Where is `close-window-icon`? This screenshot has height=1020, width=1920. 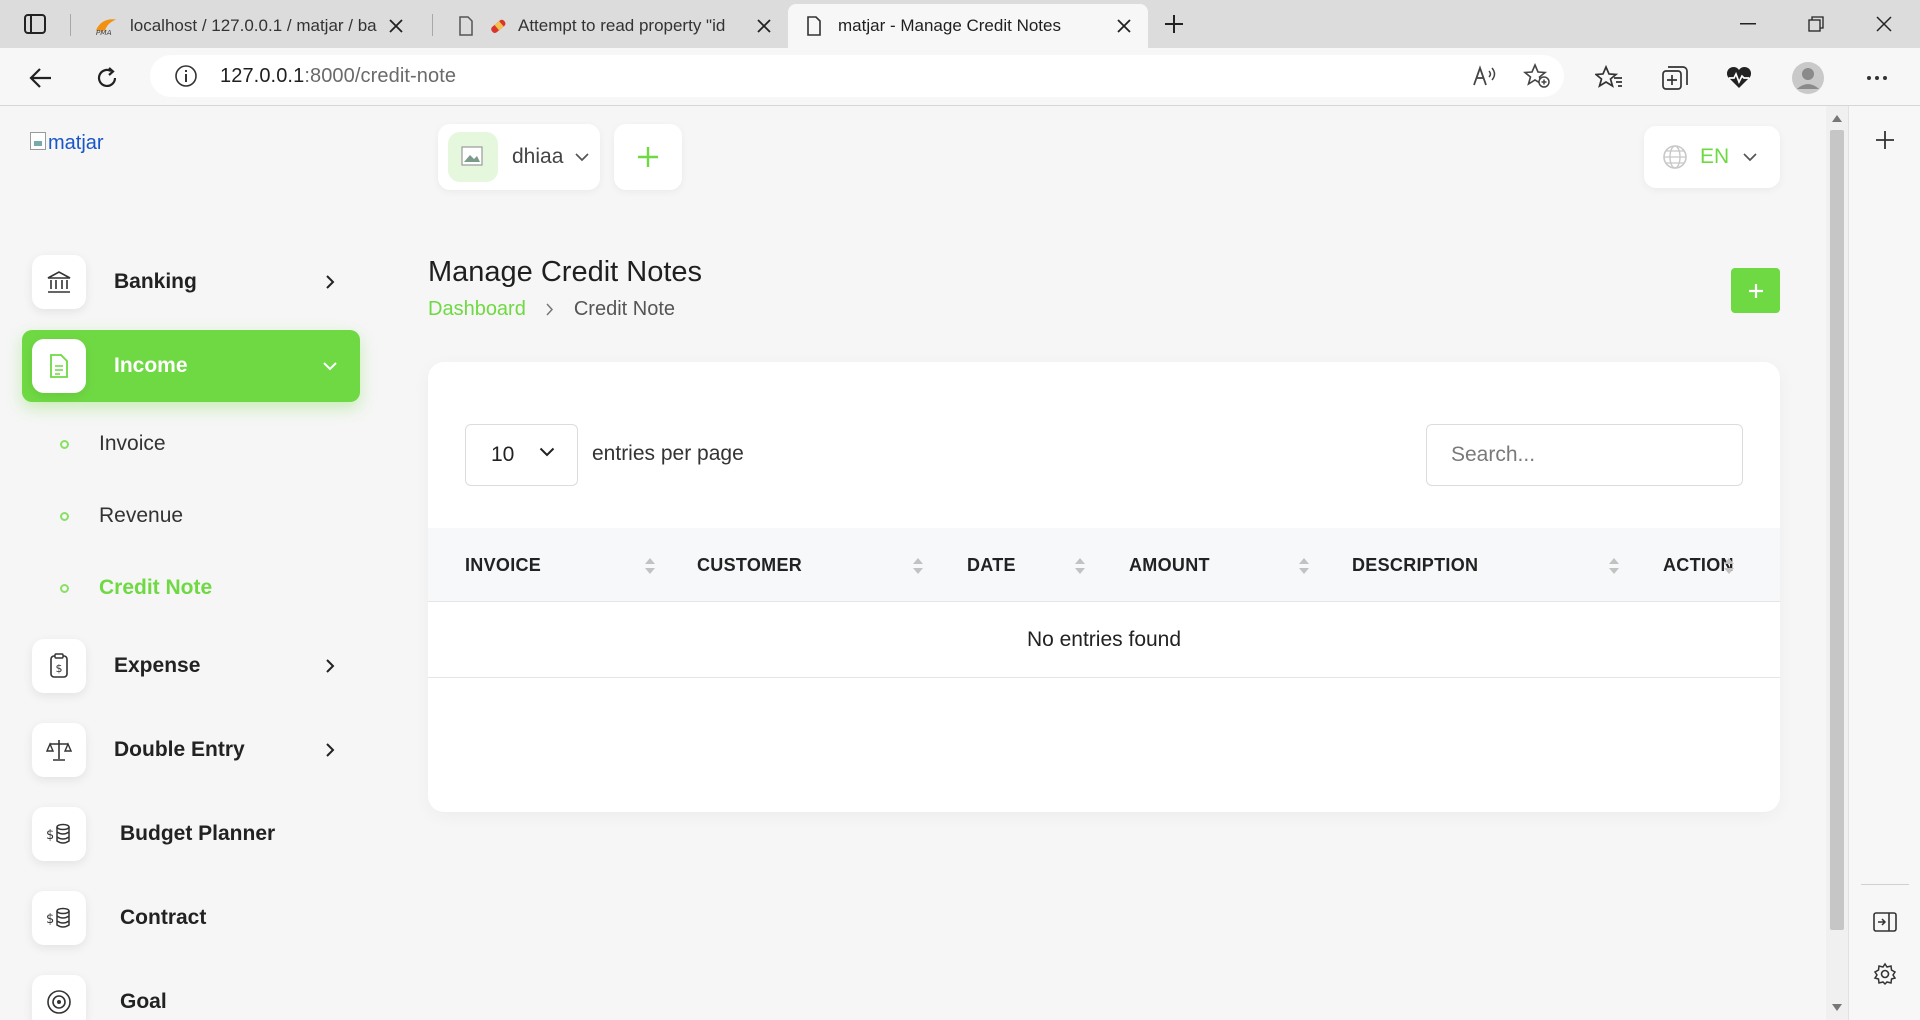 close-window-icon is located at coordinates (1884, 24).